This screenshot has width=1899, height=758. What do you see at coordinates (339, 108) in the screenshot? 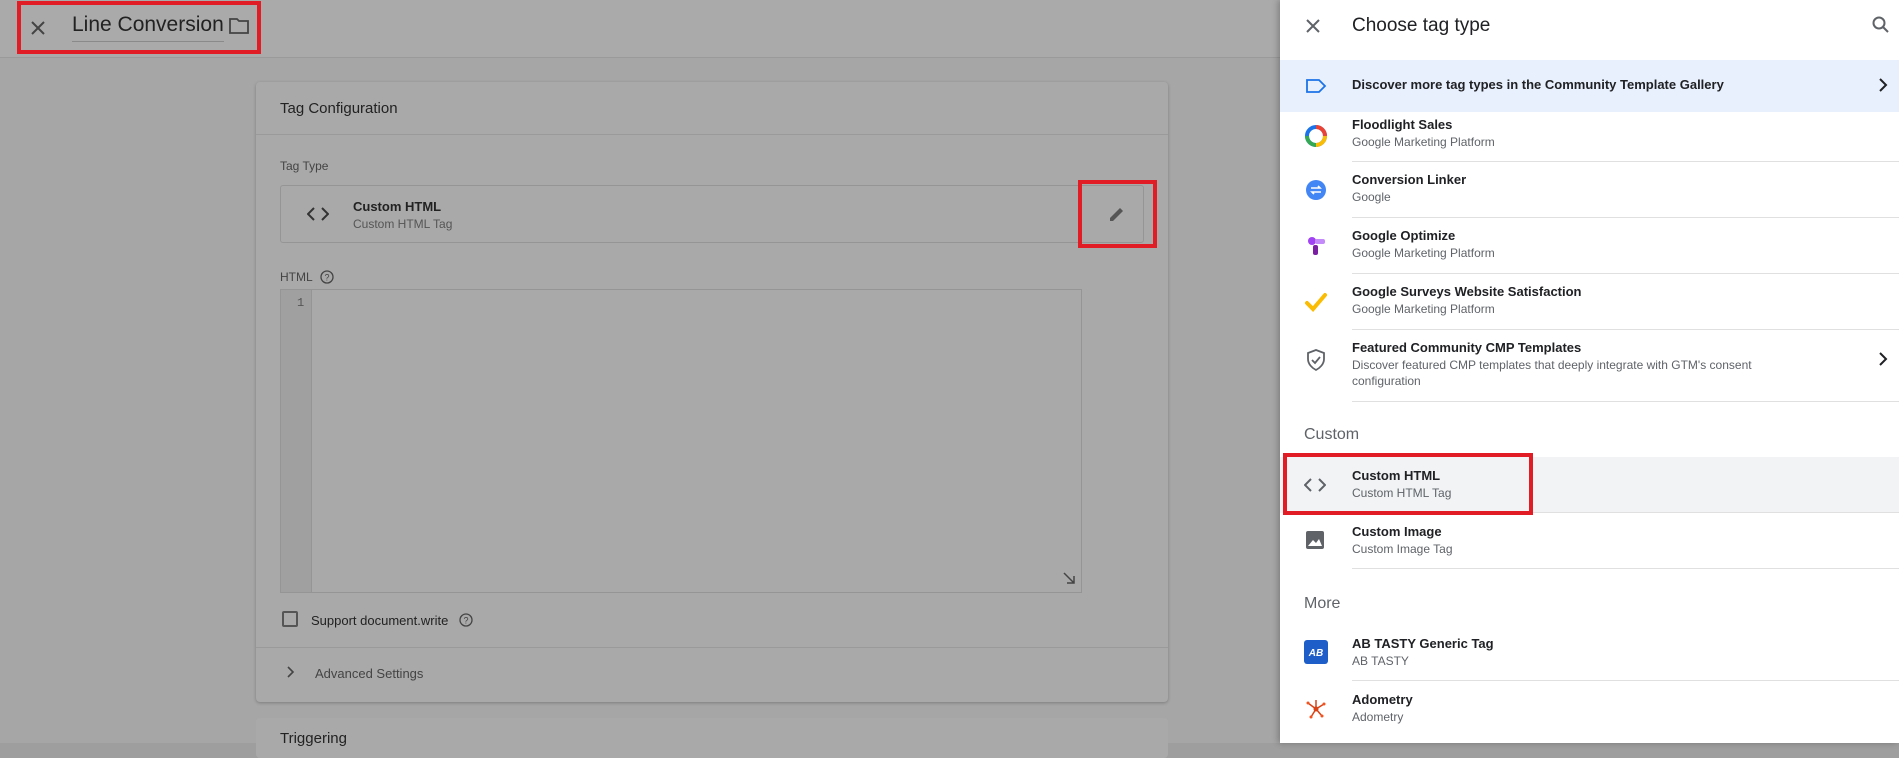
I see `card-title: Tag Configuration` at bounding box center [339, 108].